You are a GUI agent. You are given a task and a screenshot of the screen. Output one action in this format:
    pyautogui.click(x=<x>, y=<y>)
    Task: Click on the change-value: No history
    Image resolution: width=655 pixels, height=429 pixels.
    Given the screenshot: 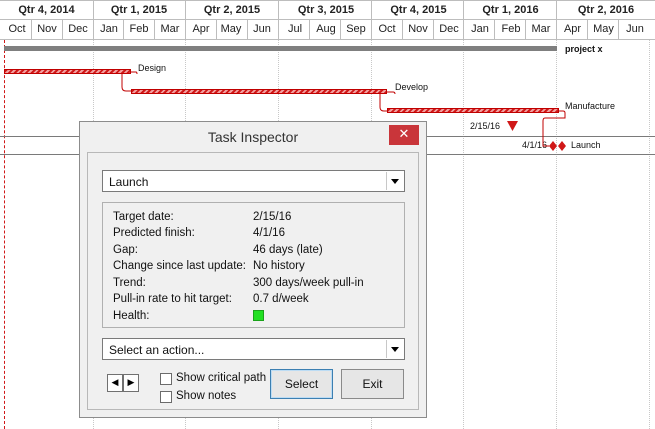 What is the action you would take?
    pyautogui.click(x=279, y=266)
    